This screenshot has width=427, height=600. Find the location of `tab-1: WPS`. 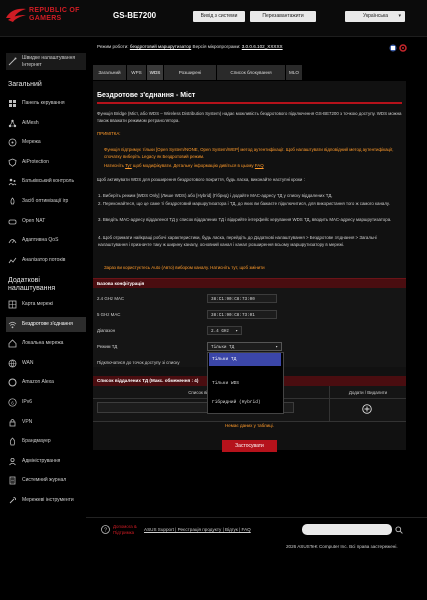

tab-1: WPS is located at coordinates (137, 72).